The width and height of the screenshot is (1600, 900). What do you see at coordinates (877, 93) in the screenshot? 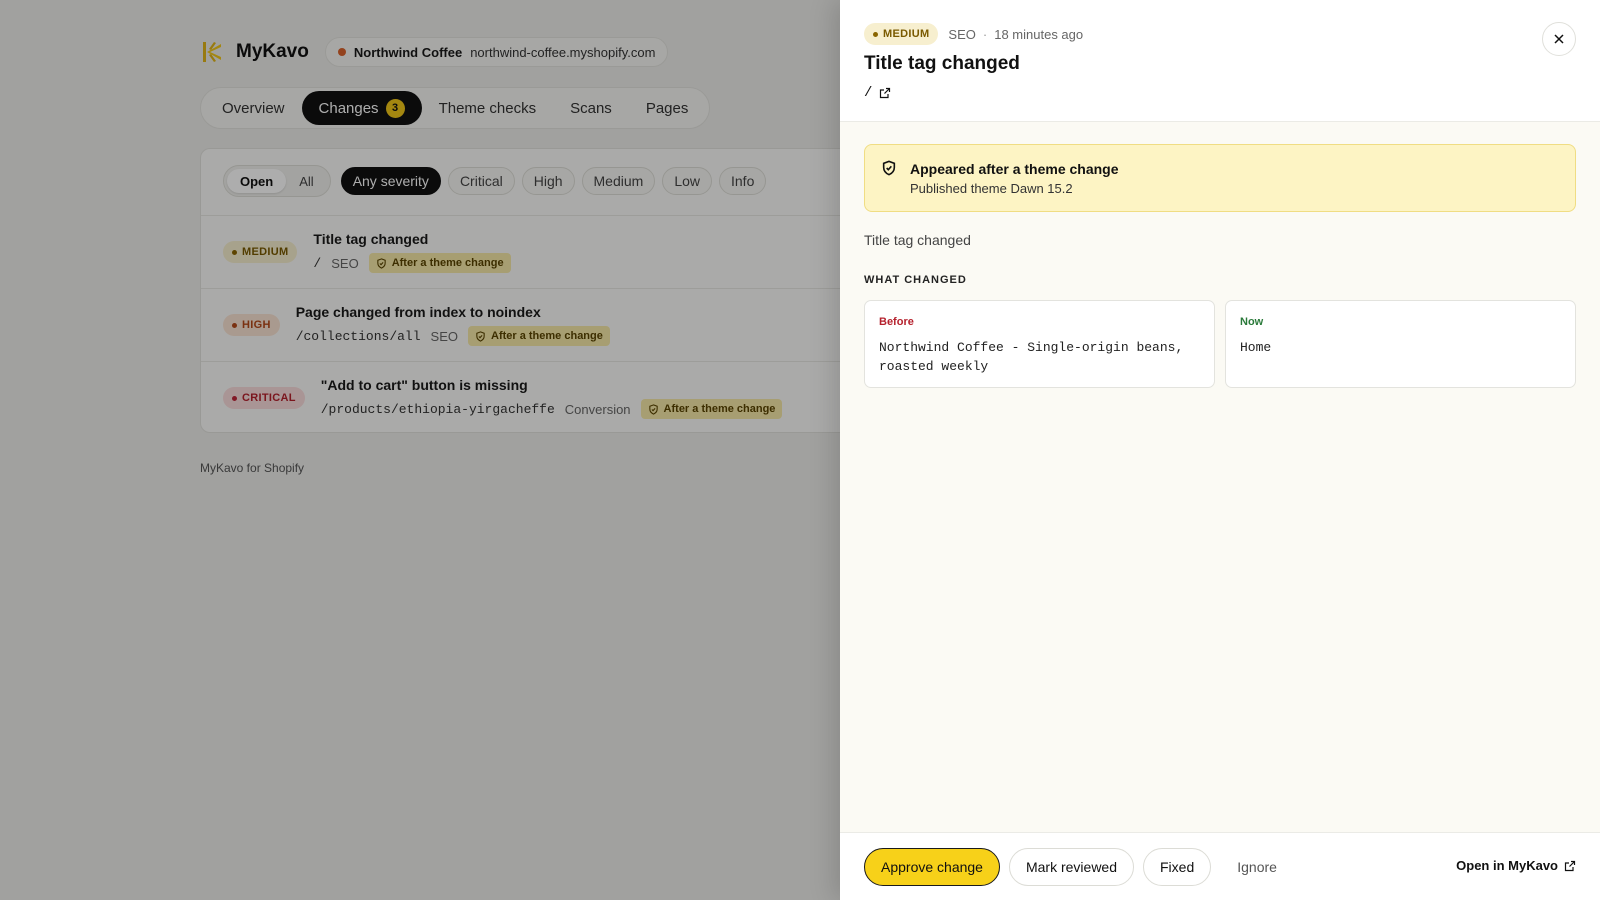
I see `drawer-page-link: /` at bounding box center [877, 93].